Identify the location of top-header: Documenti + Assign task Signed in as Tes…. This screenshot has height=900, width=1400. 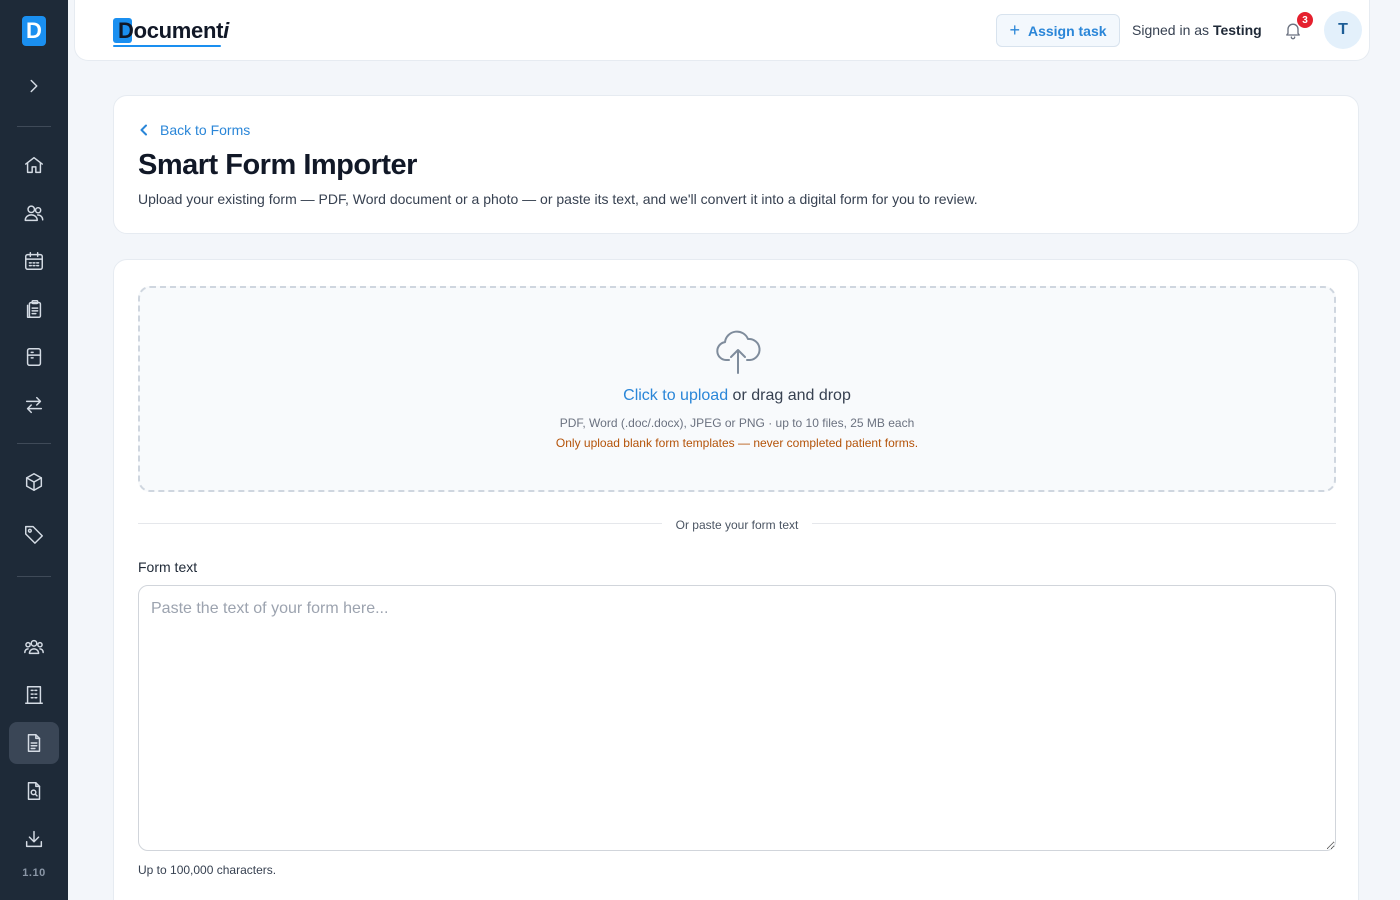
(722, 30).